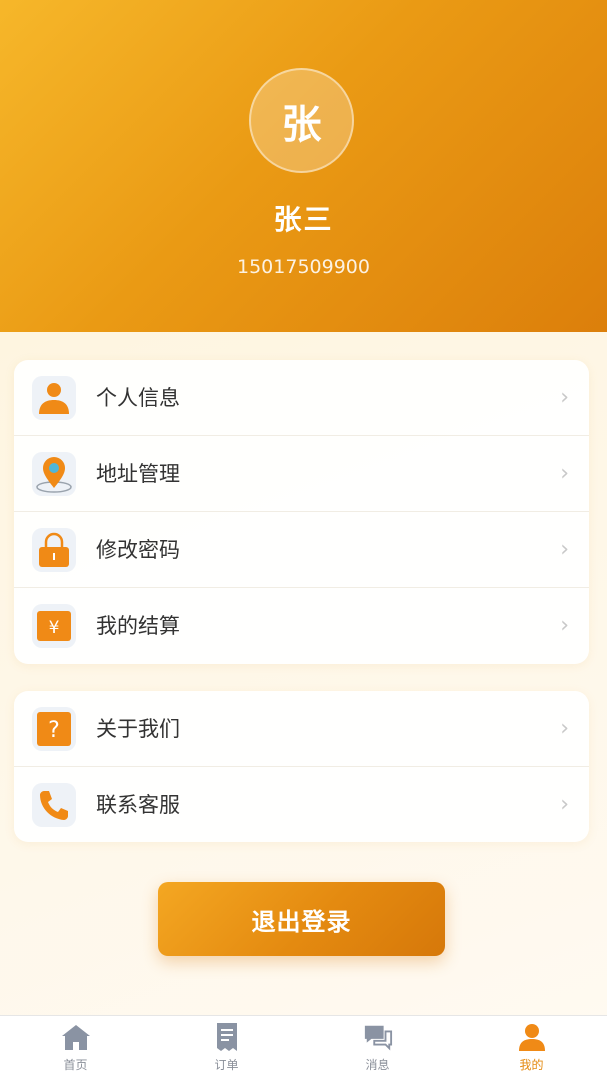 The height and width of the screenshot is (1080, 607). Describe the element at coordinates (301, 550) in the screenshot. I see `menu-item-change-password: 修改密码 ›` at that location.